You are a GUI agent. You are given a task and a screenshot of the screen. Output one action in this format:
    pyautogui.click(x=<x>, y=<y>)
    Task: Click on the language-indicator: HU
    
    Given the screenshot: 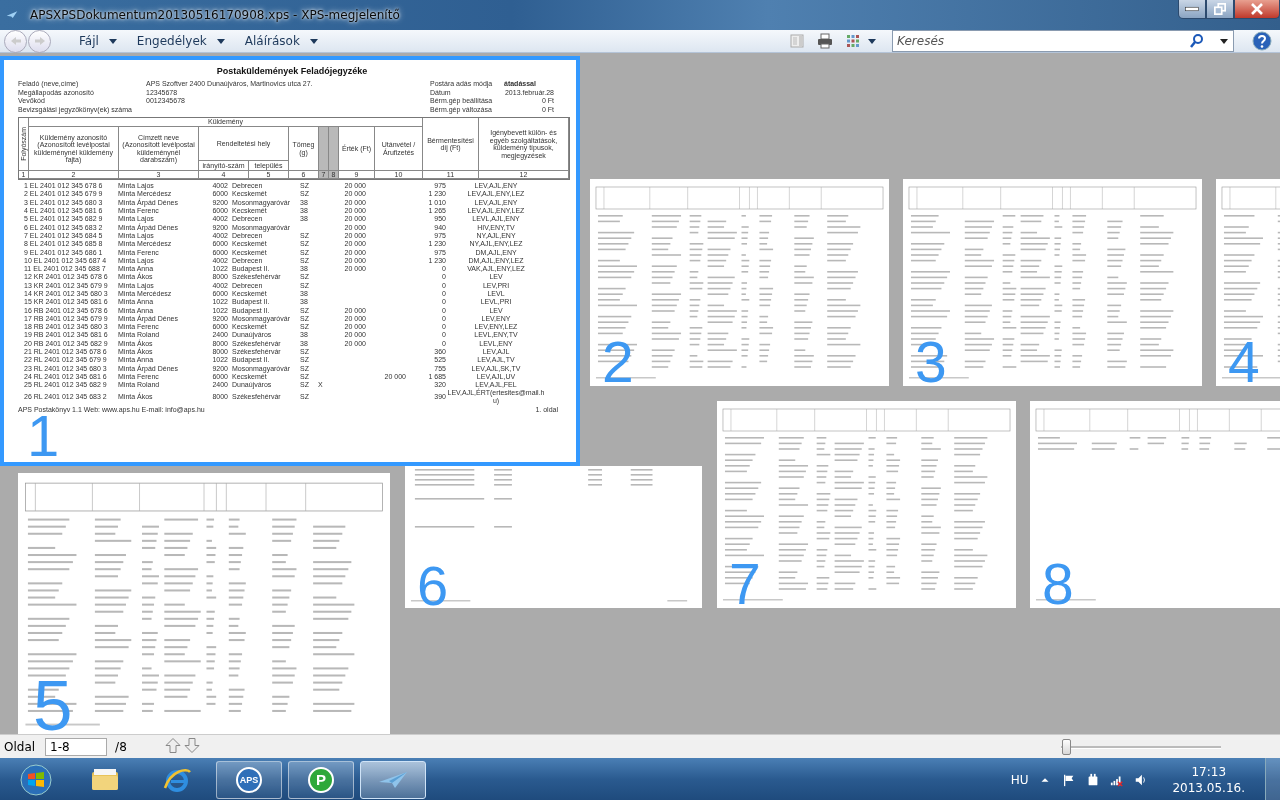 What is the action you would take?
    pyautogui.click(x=1019, y=779)
    